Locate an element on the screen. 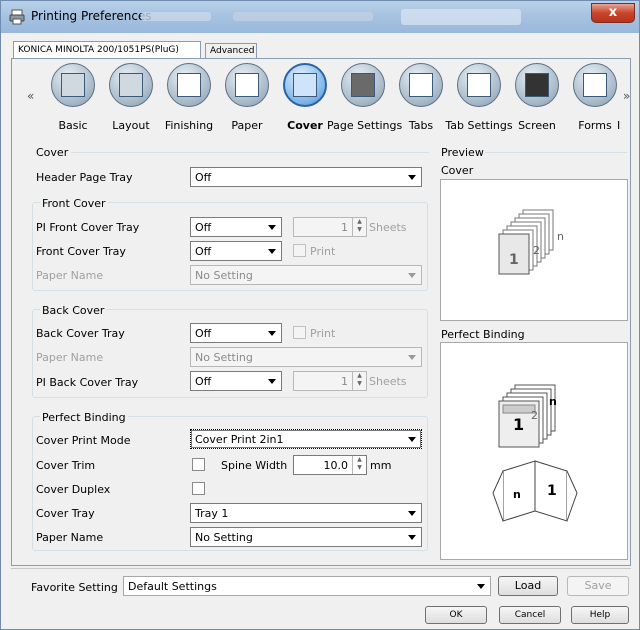  cover-duplex-label: Cover Duplex is located at coordinates (73, 489).